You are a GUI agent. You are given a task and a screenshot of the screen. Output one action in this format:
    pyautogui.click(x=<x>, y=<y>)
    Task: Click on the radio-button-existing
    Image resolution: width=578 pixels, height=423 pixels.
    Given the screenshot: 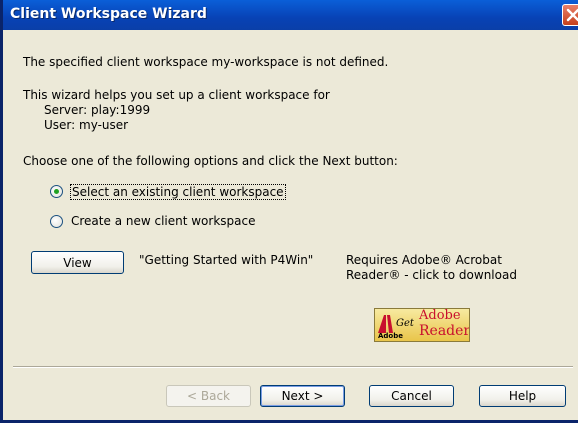 What is the action you would take?
    pyautogui.click(x=56, y=191)
    